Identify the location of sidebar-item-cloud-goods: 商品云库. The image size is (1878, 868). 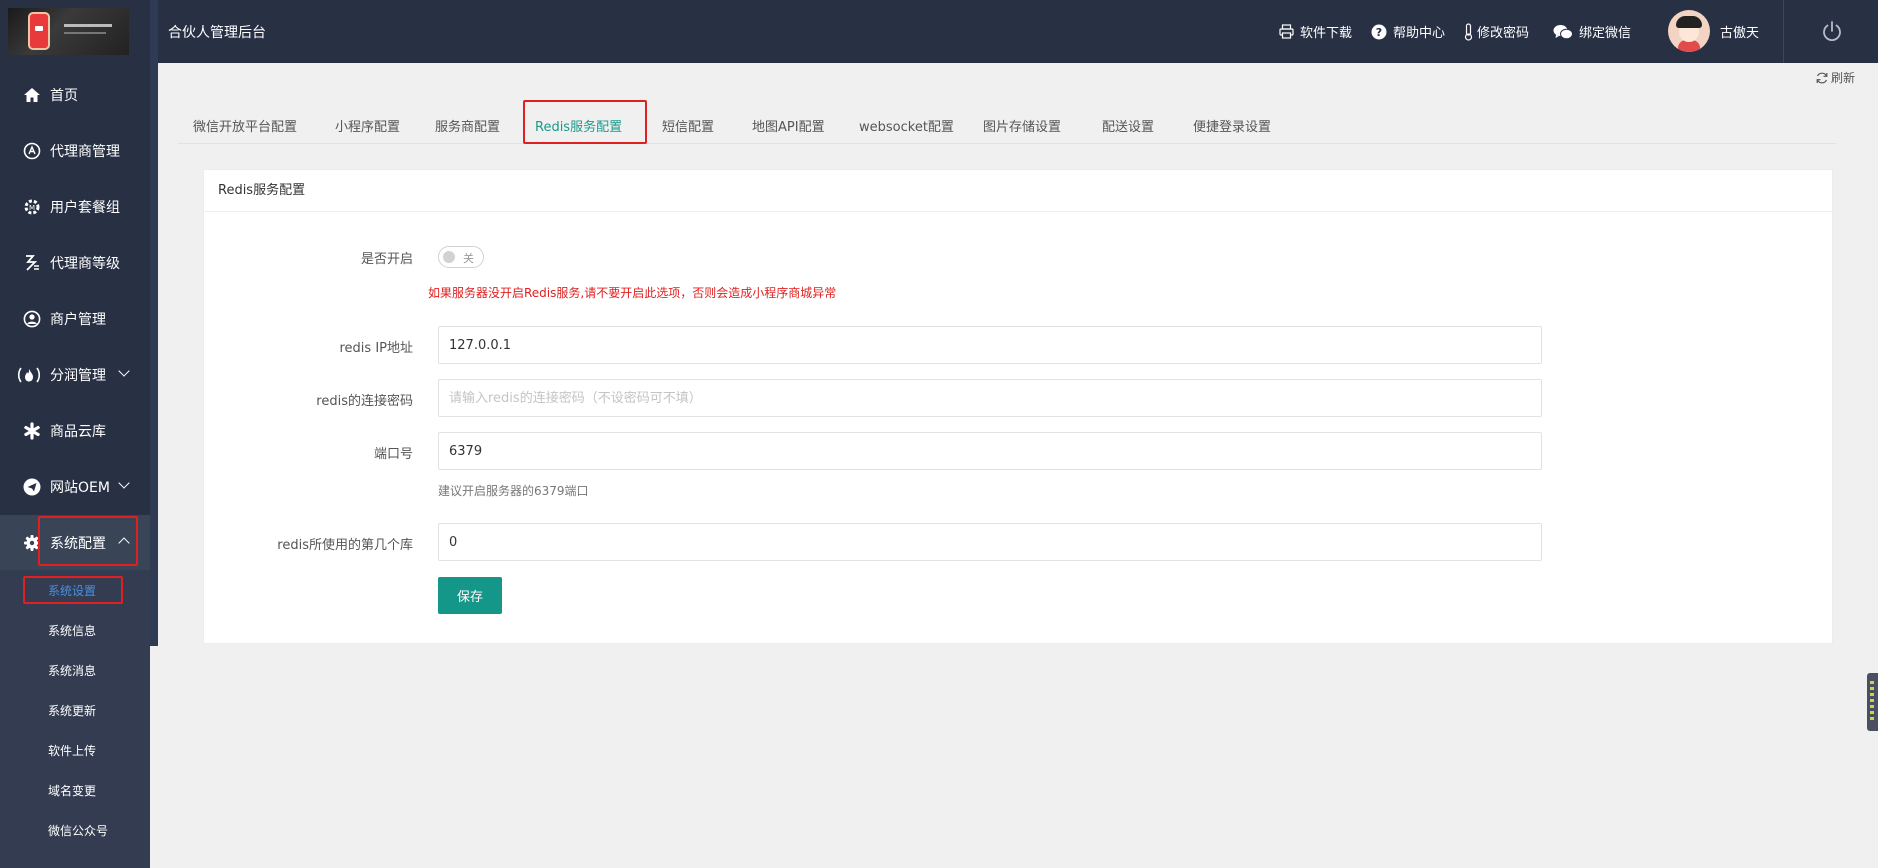
(75, 431).